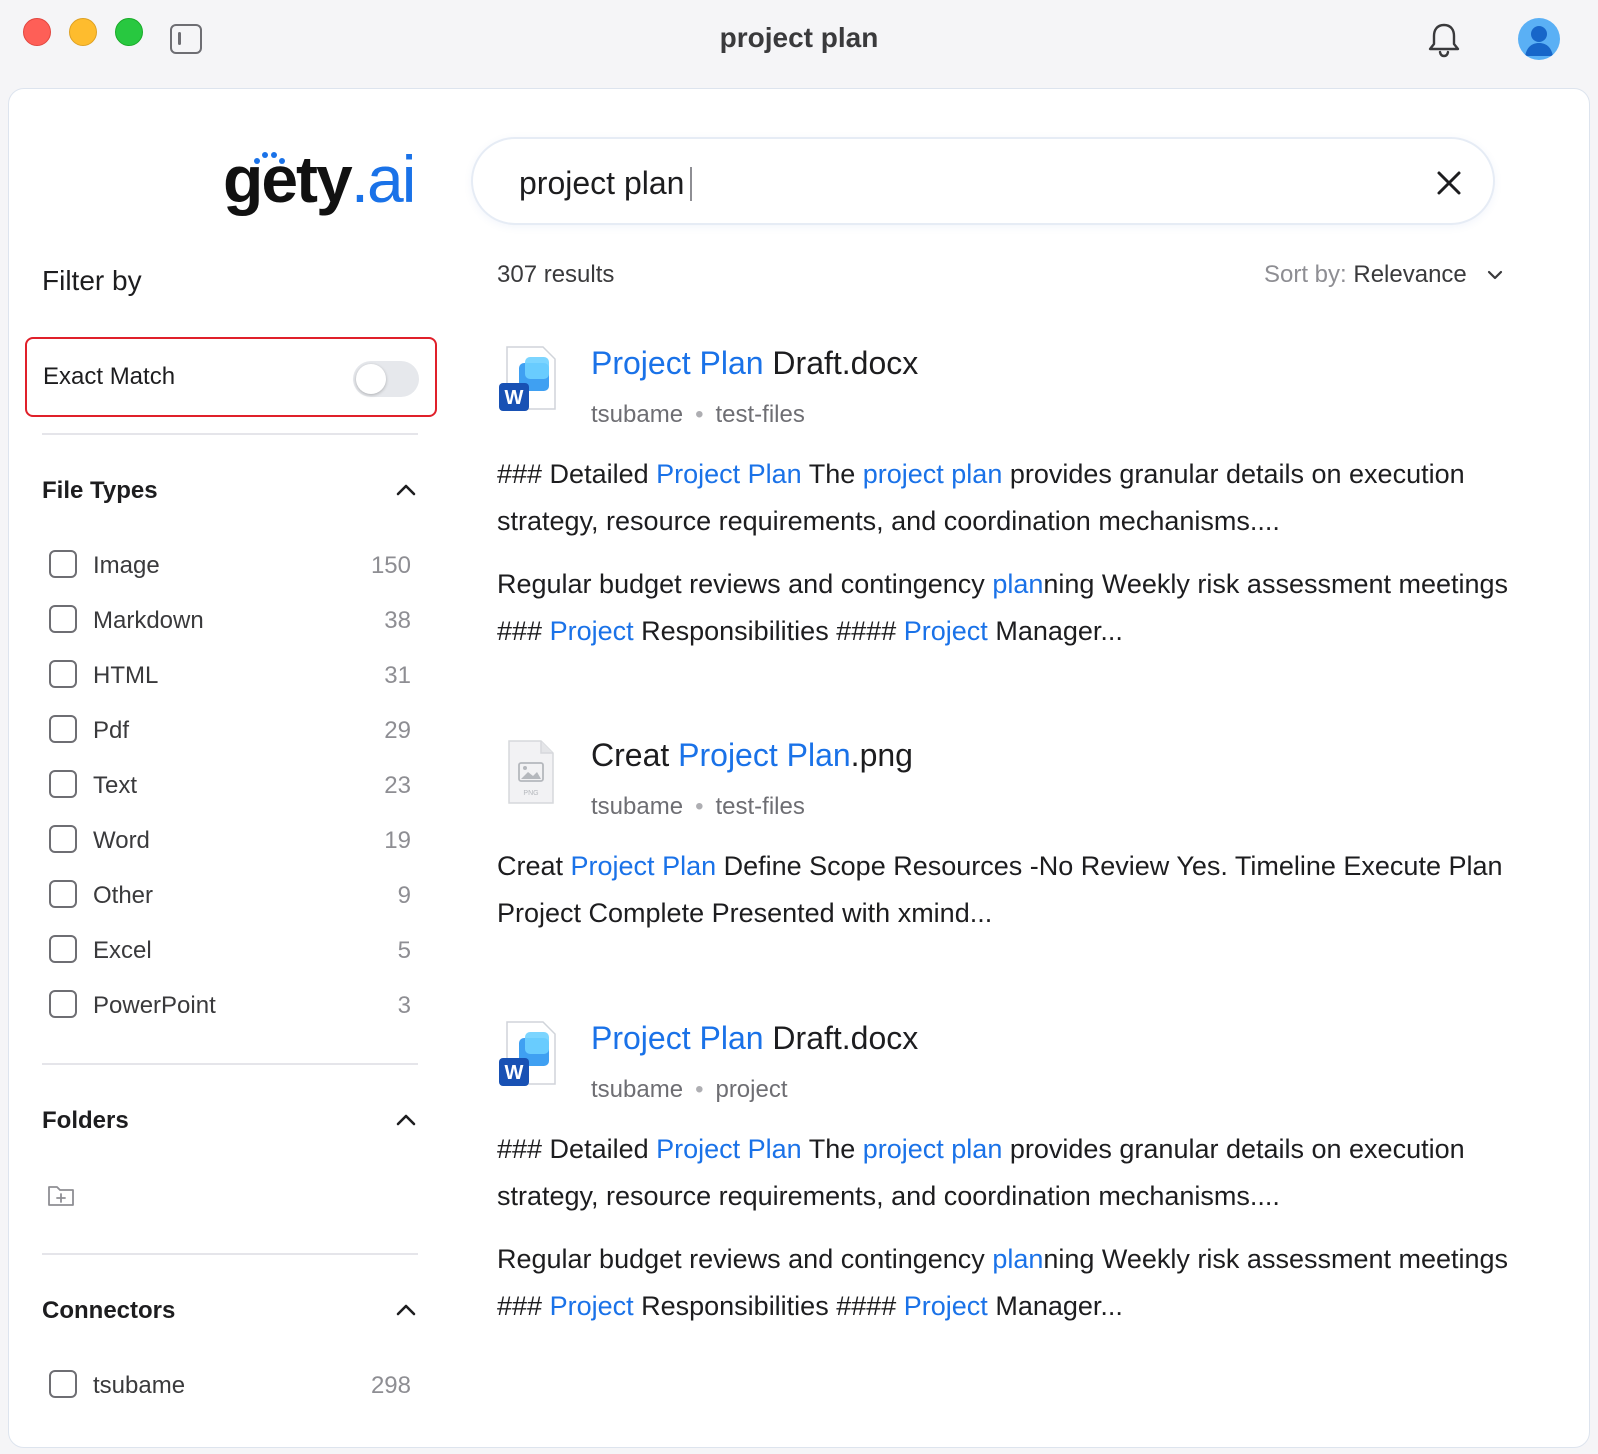 The width and height of the screenshot is (1598, 1454). What do you see at coordinates (406, 1120) in the screenshot?
I see `folders-collapse-chevron-up-icon` at bounding box center [406, 1120].